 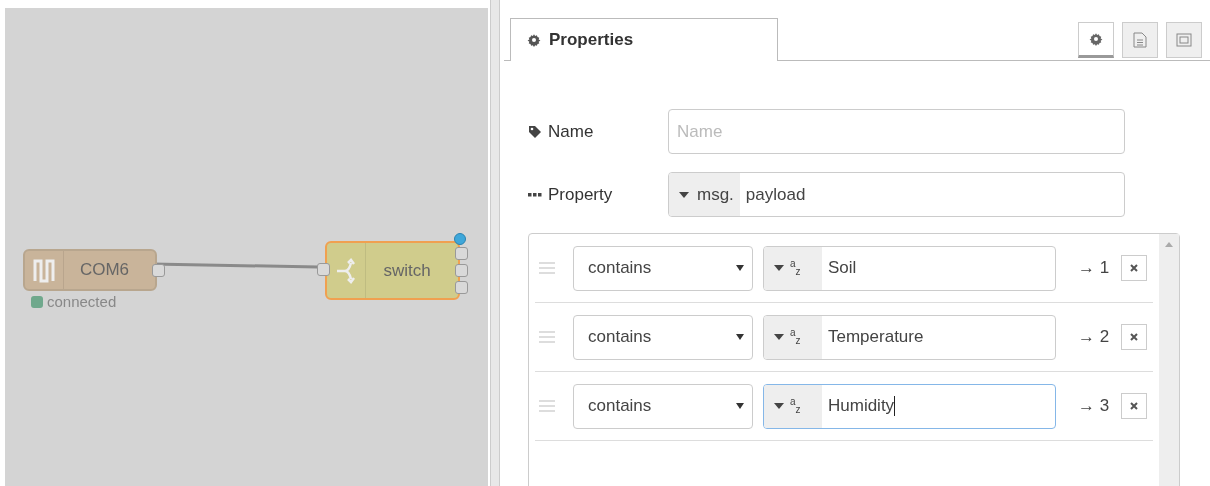 What do you see at coordinates (407, 270) in the screenshot?
I see `node-label: switch` at bounding box center [407, 270].